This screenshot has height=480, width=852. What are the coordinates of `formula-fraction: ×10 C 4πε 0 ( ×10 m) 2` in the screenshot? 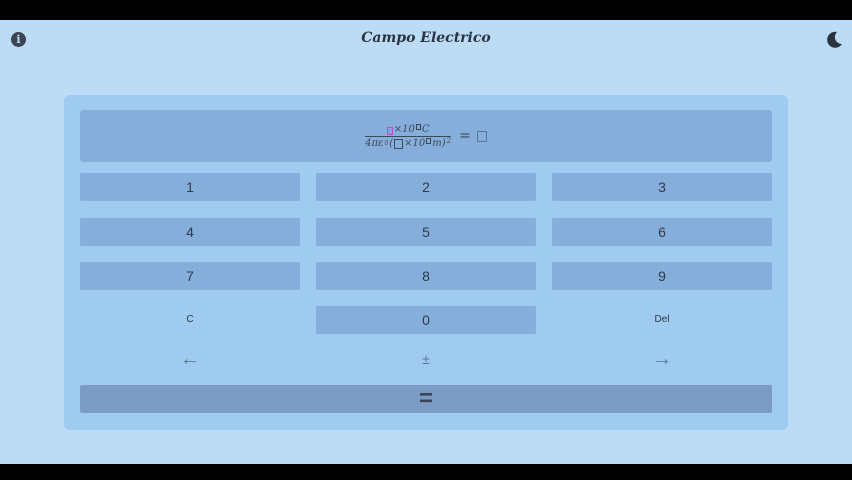 It's located at (408, 136).